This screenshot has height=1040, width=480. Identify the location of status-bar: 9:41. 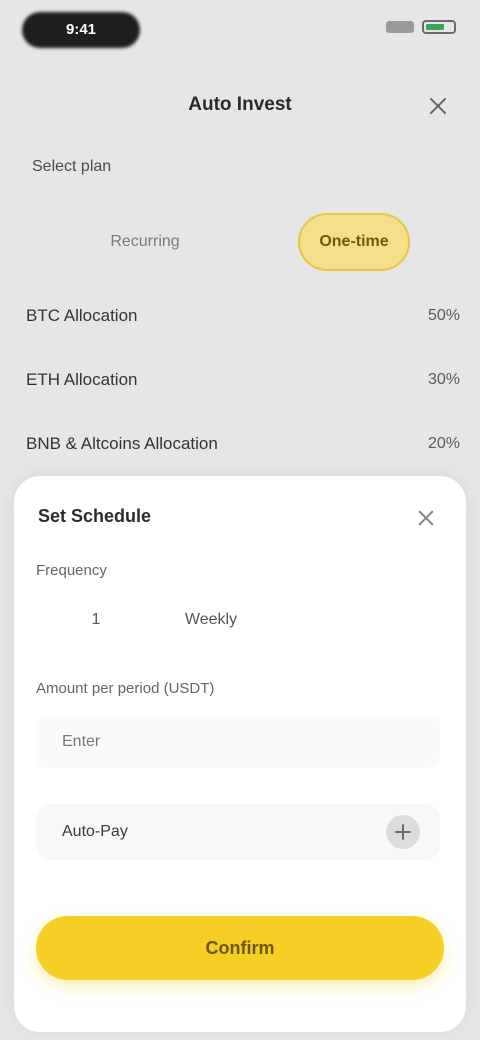
(240, 32).